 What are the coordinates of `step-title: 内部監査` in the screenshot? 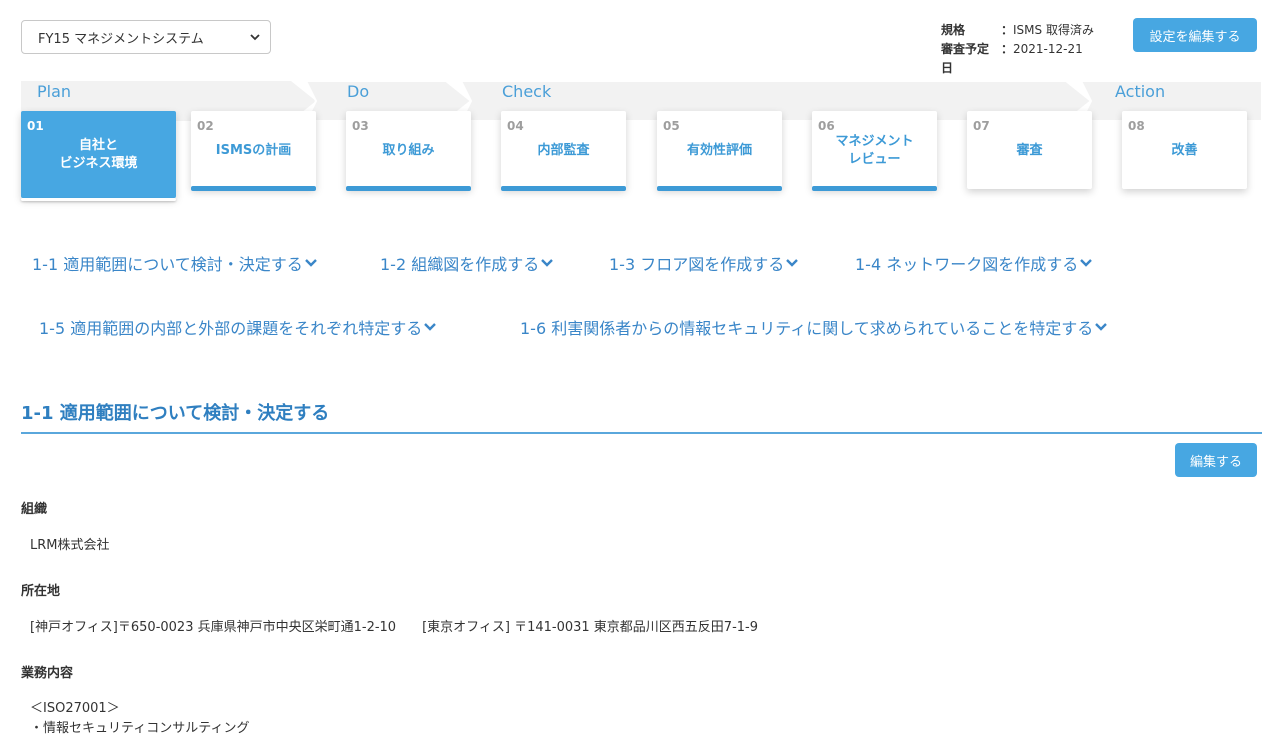 It's located at (563, 150).